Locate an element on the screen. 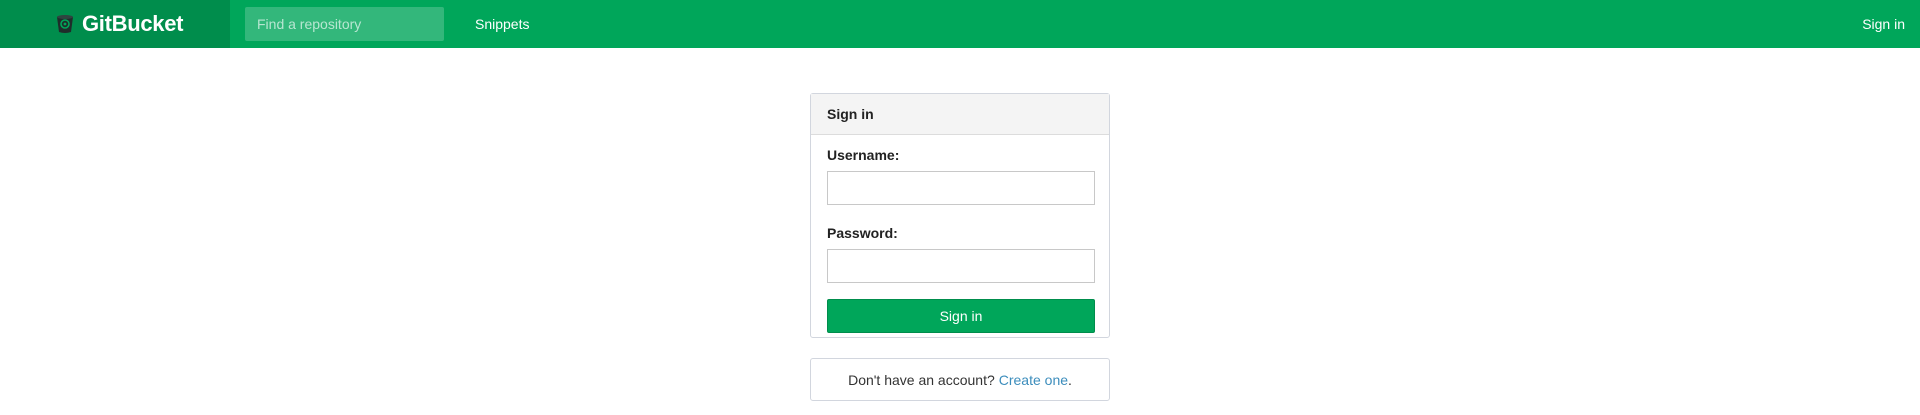  password-group: Password: is located at coordinates (961, 254).